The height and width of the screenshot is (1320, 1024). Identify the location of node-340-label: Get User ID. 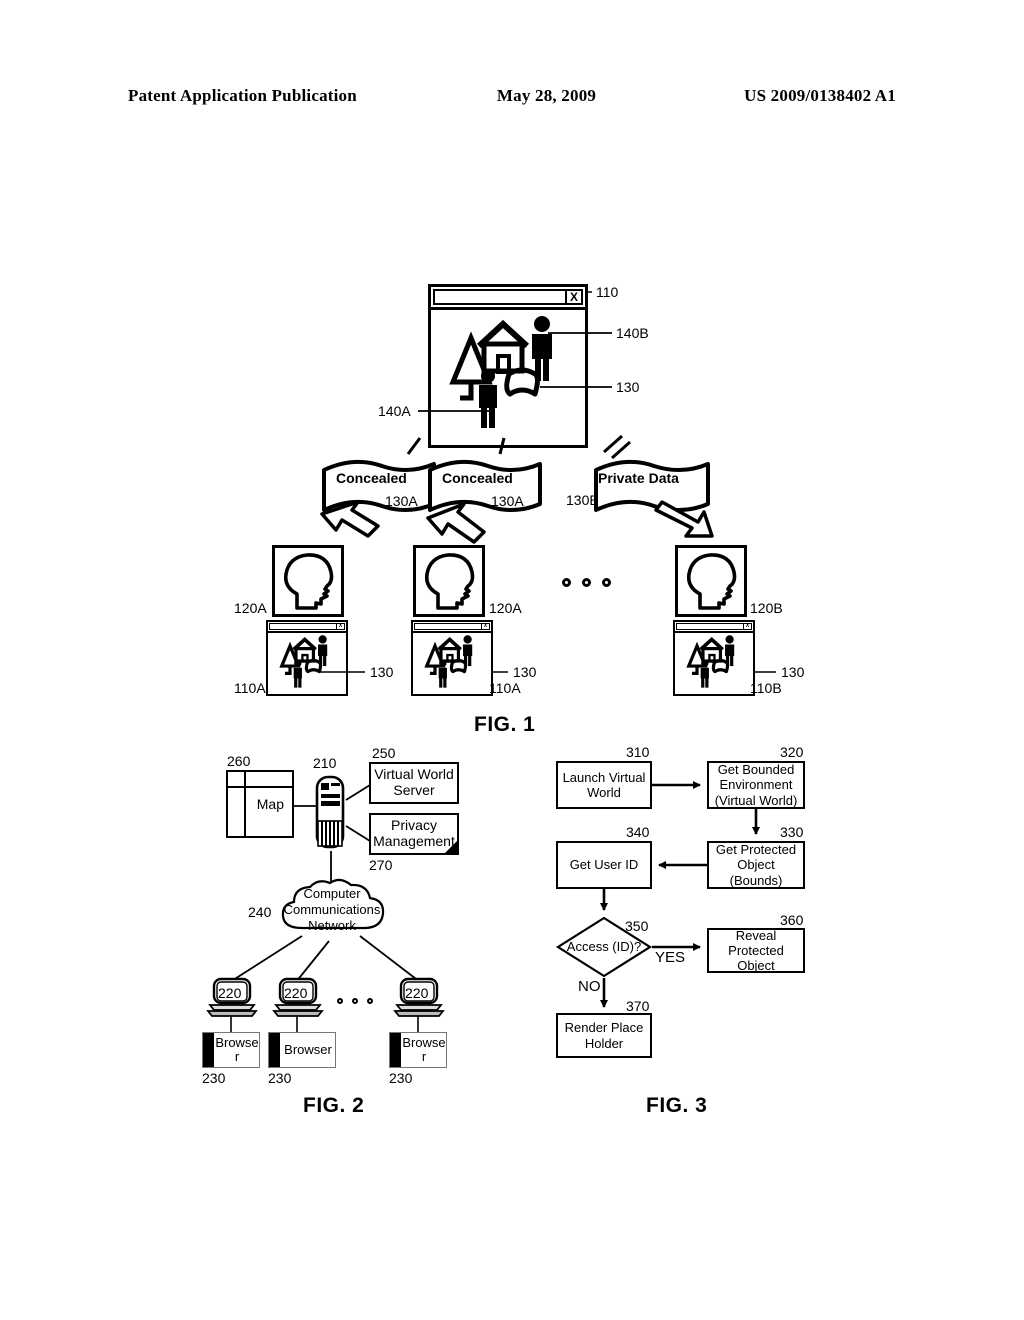
(604, 865).